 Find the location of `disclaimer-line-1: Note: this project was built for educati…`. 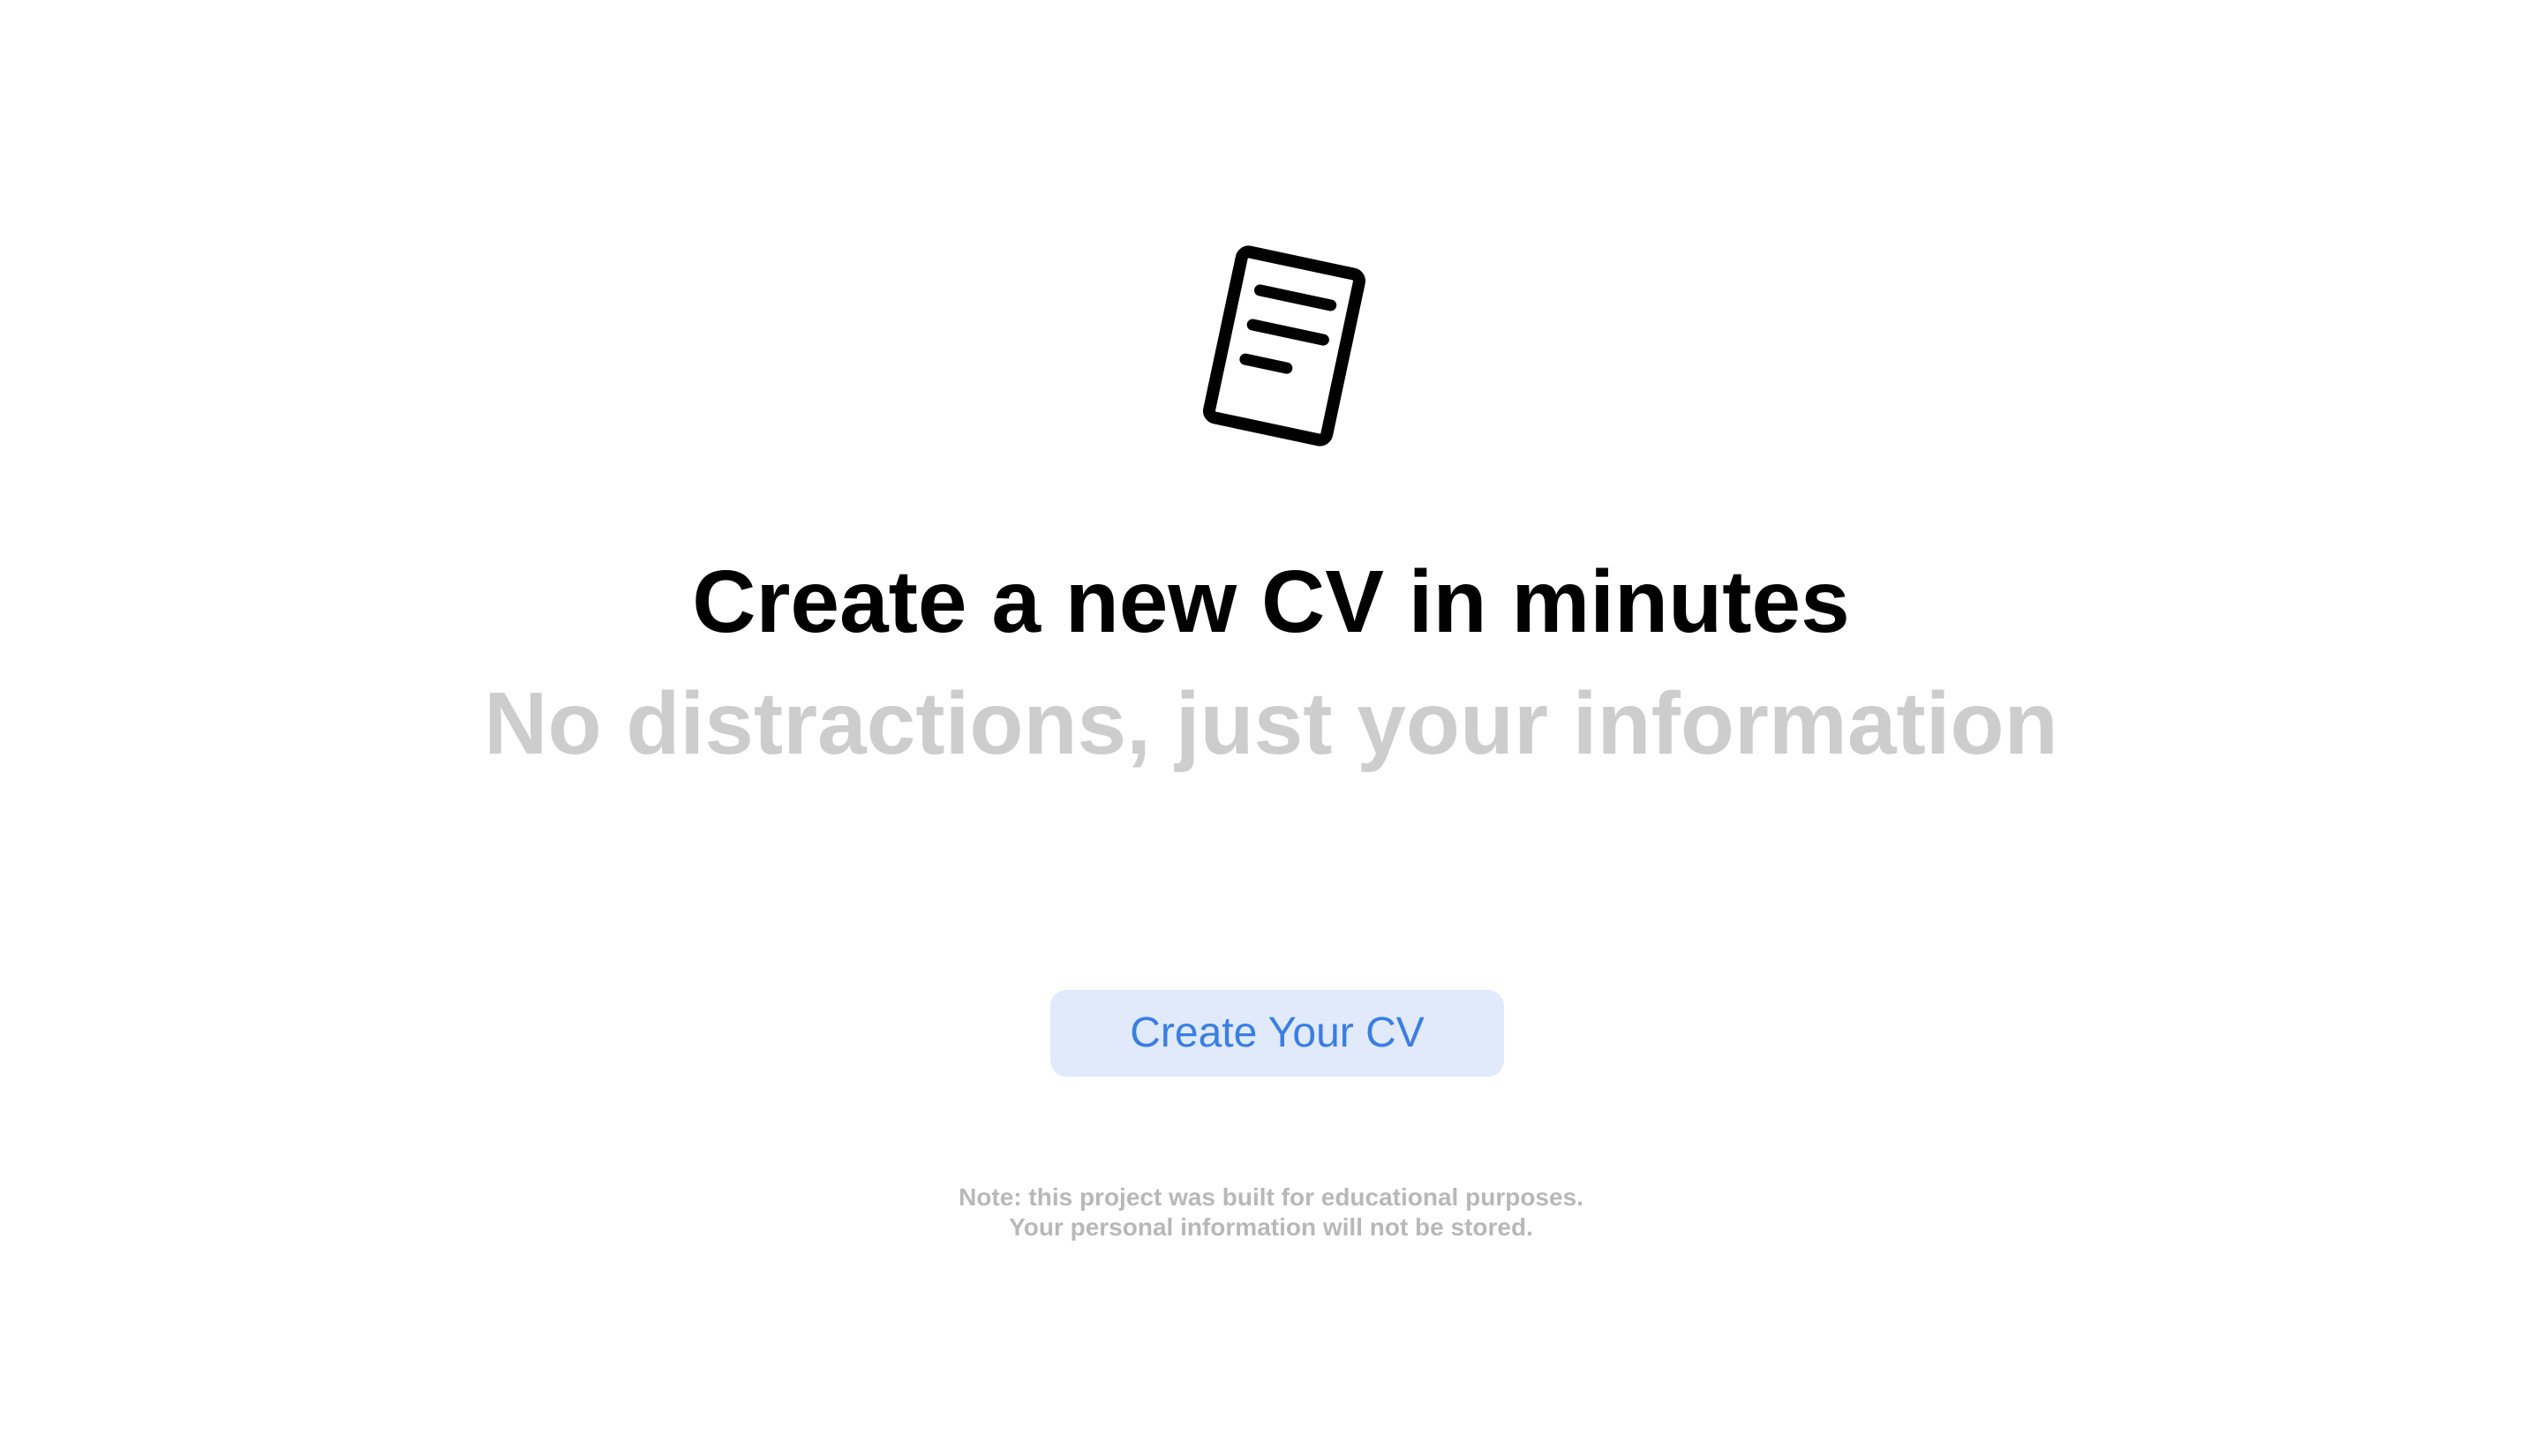

disclaimer-line-1: Note: this project was built for educati… is located at coordinates (1271, 1197).